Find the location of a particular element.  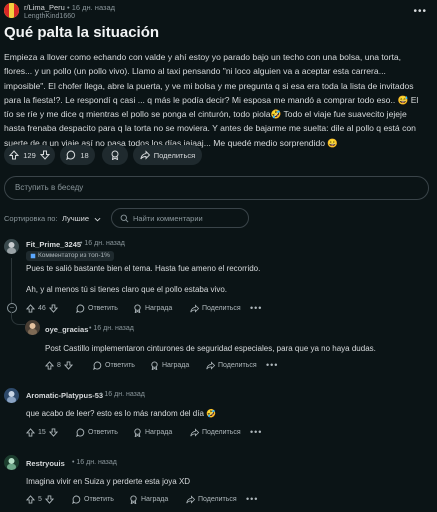

comment-username: Restryouis is located at coordinates (45, 463).